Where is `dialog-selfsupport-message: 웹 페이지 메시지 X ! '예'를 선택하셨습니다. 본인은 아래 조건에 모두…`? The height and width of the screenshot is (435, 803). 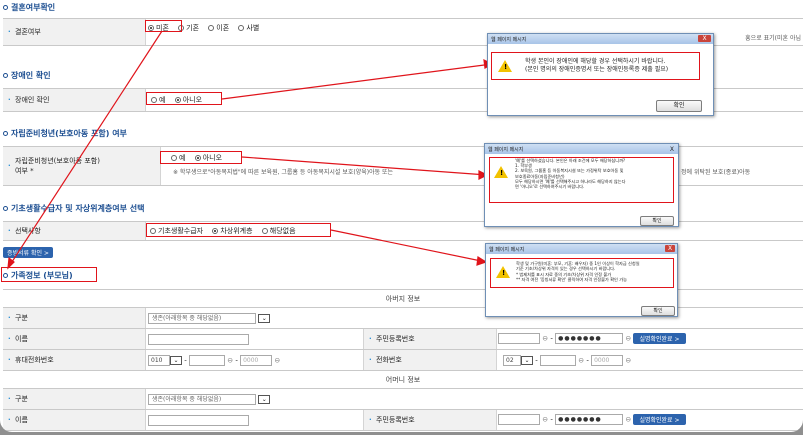 dialog-selfsupport-message: 웹 페이지 메시지 X ! '예'를 선택하셨습니다. 본인은 아래 조건에 모두… is located at coordinates (581, 185).